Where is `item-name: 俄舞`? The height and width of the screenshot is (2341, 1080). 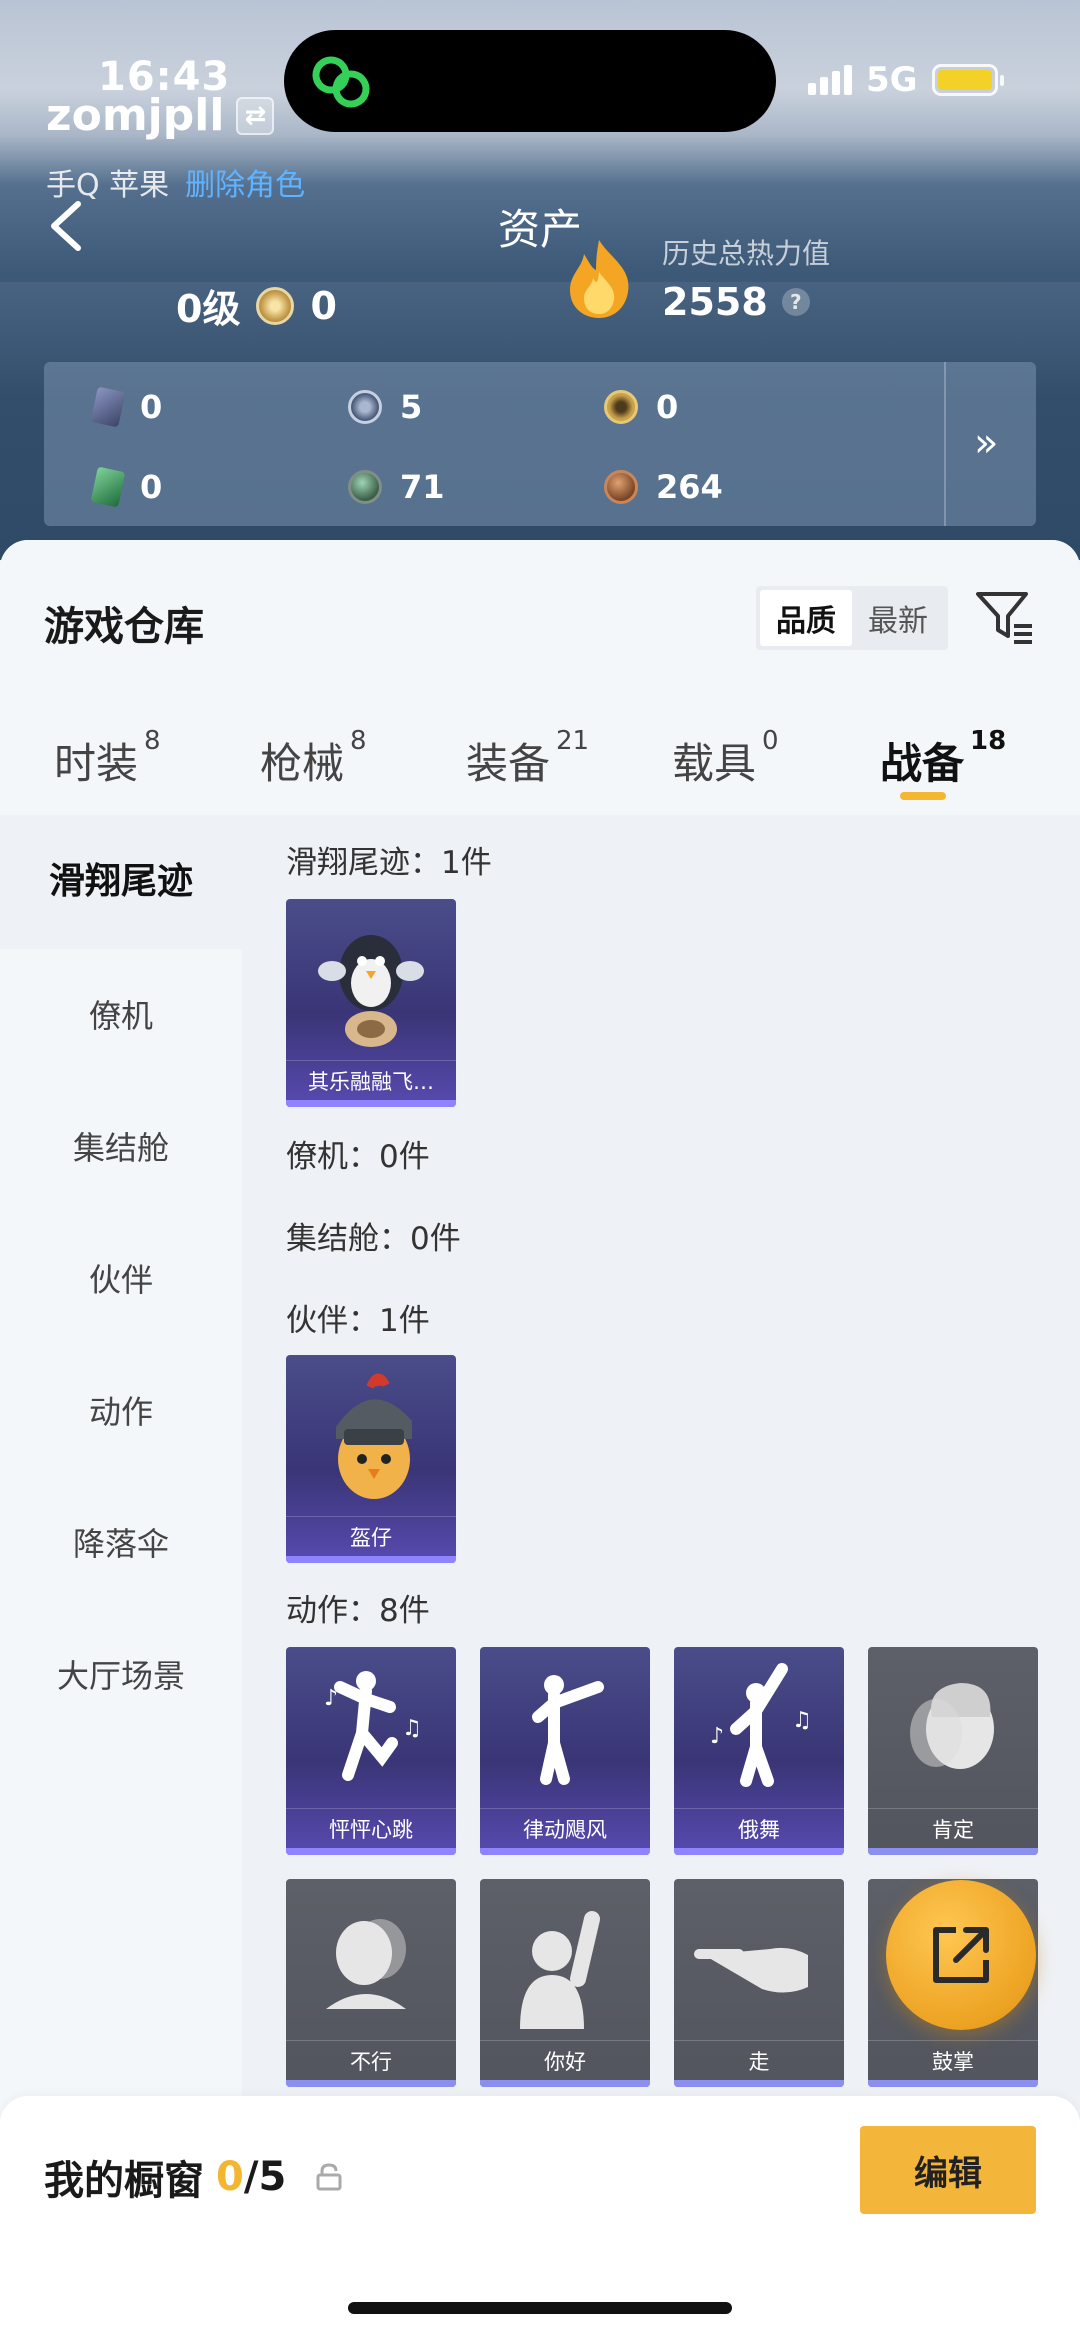
item-name: 俄舞 is located at coordinates (759, 1828).